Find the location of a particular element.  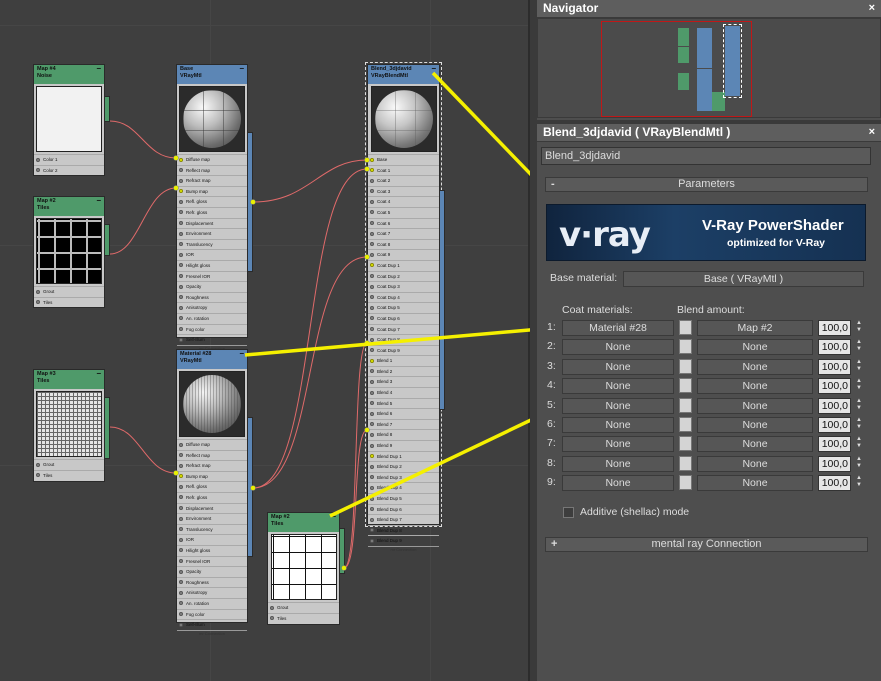

slot-color1: Color 1 is located at coordinates (69, 159).